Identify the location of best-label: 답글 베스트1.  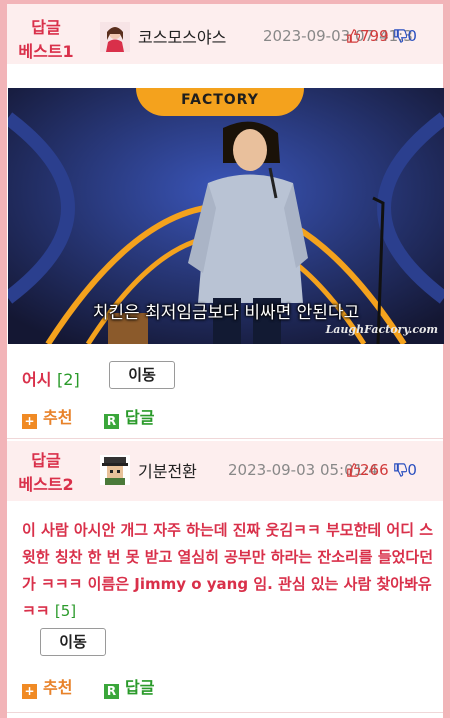
(46, 40).